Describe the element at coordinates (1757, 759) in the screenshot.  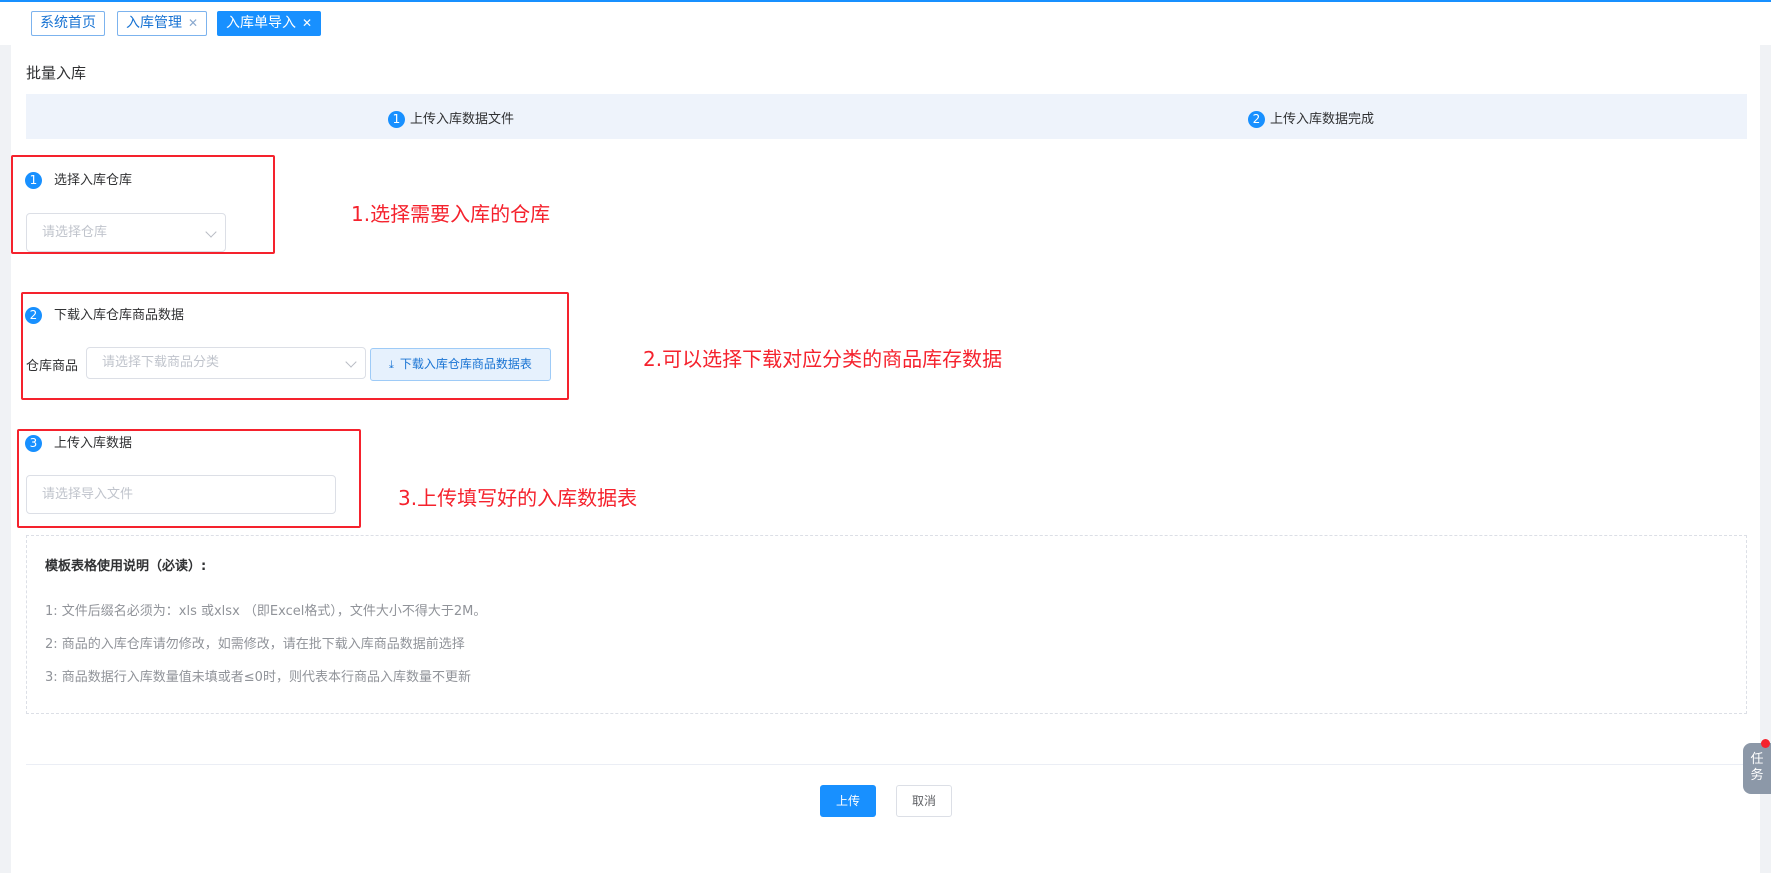
I see `task-widget-line1: 任` at that location.